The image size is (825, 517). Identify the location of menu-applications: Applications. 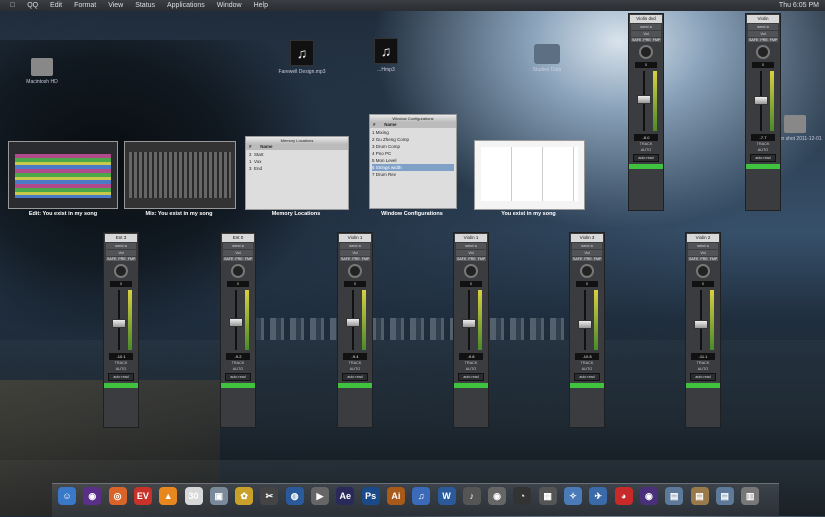
(186, 5).